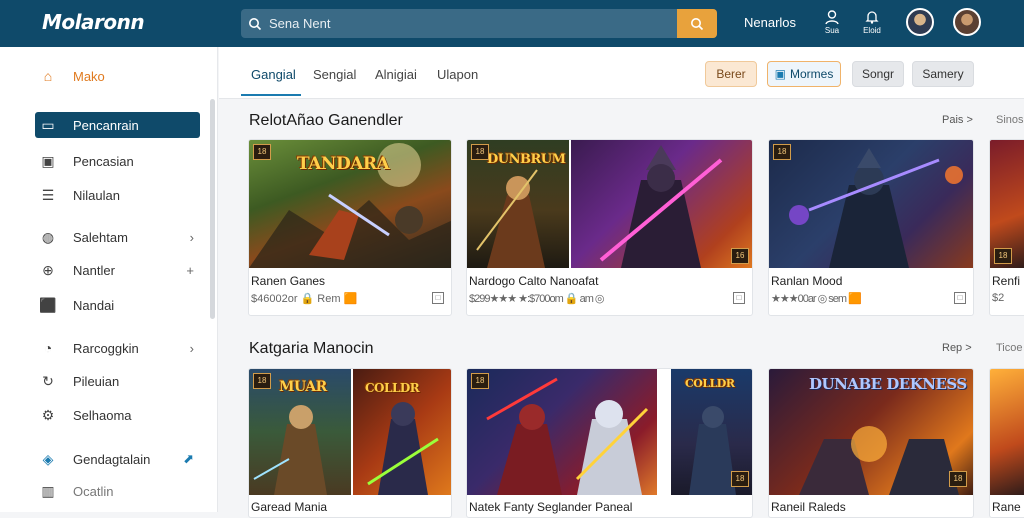 The width and height of the screenshot is (1024, 518). What do you see at coordinates (117, 270) in the screenshot?
I see `sidebar-item-5: ⊕ Nantler +` at bounding box center [117, 270].